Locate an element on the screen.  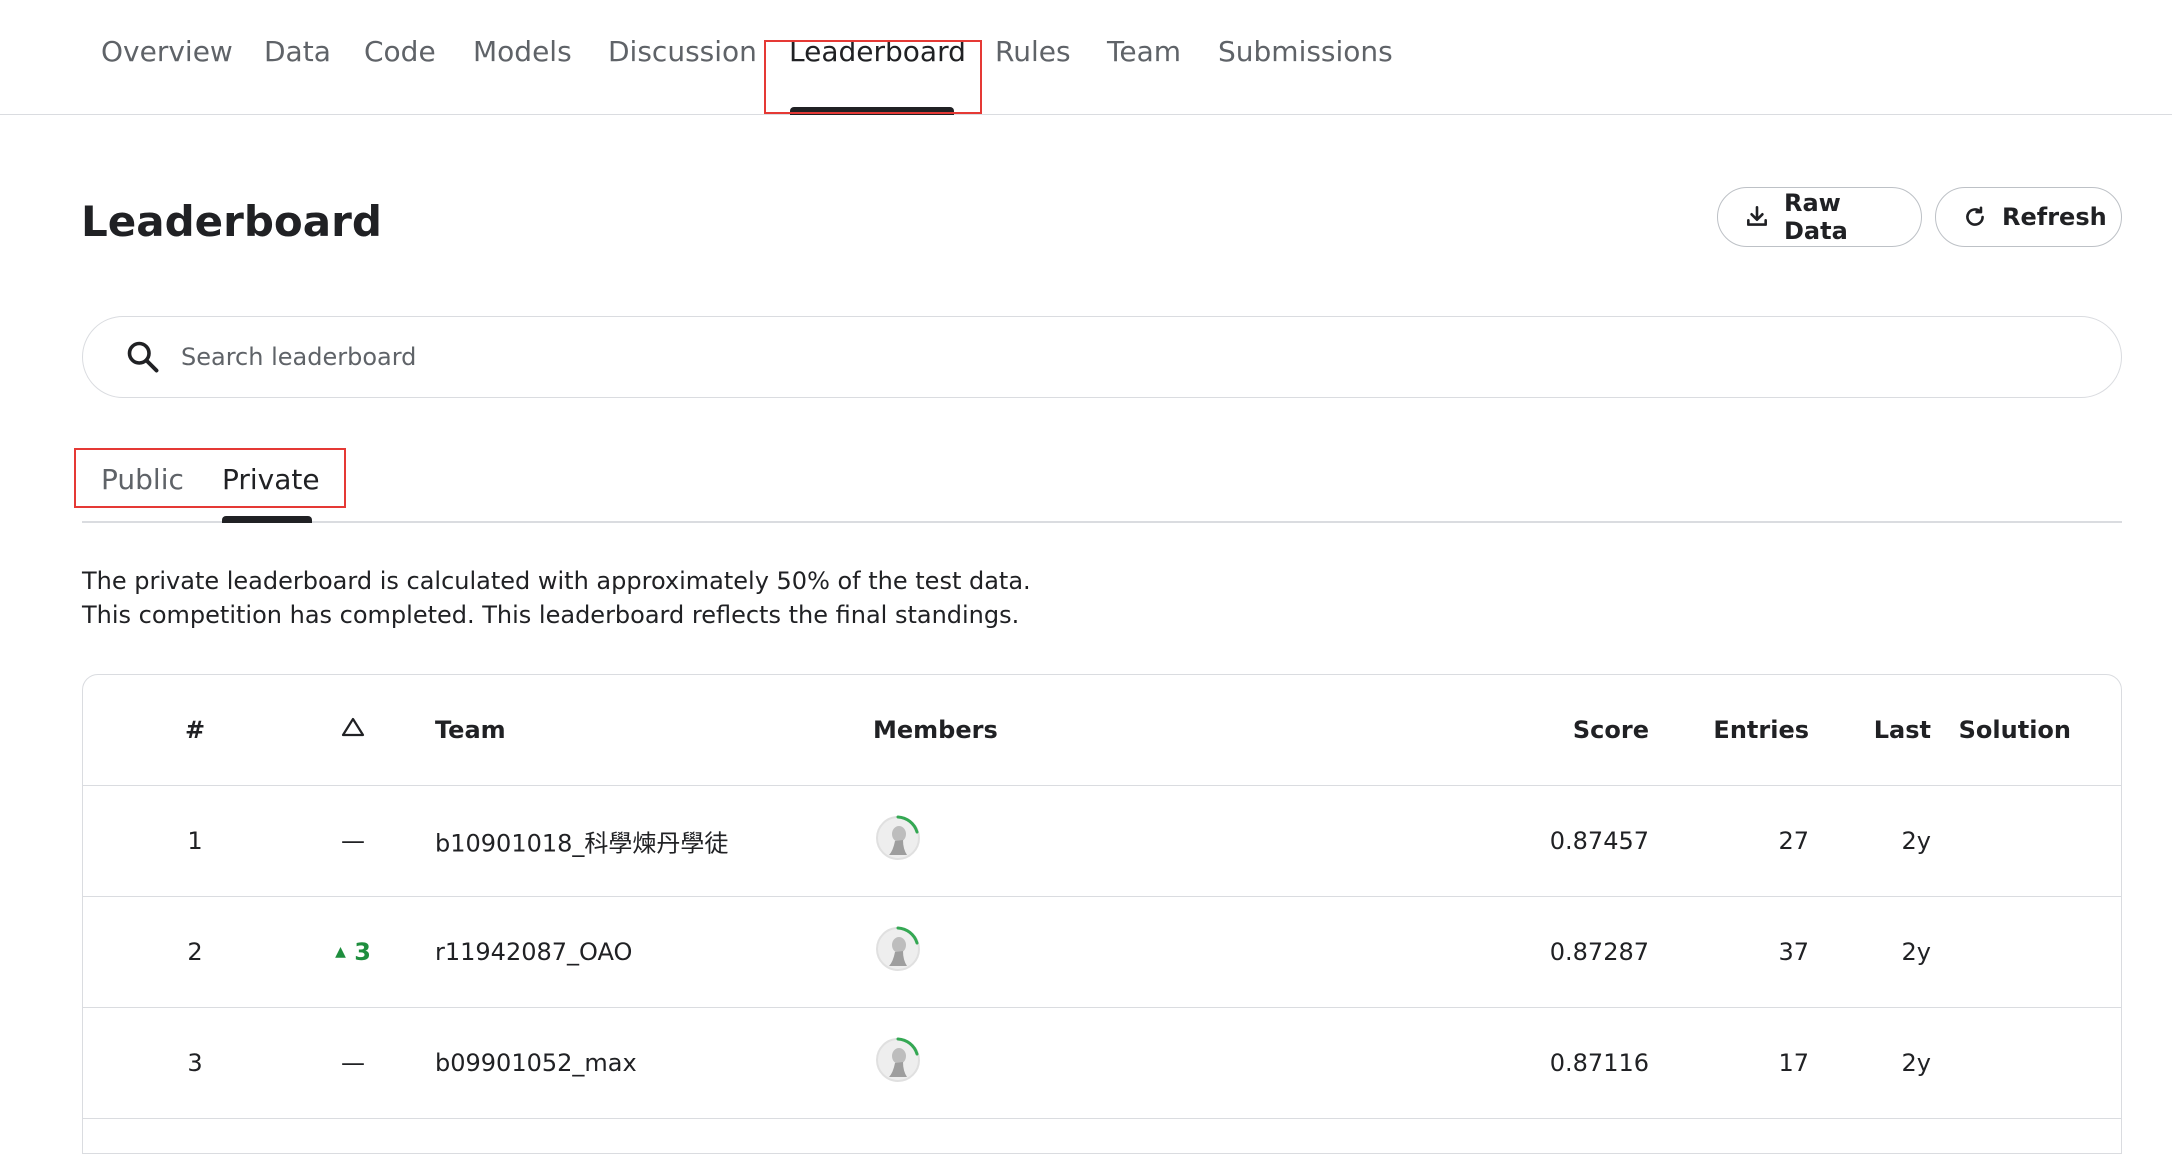
active-subtab-indicator is located at coordinates (267, 519).